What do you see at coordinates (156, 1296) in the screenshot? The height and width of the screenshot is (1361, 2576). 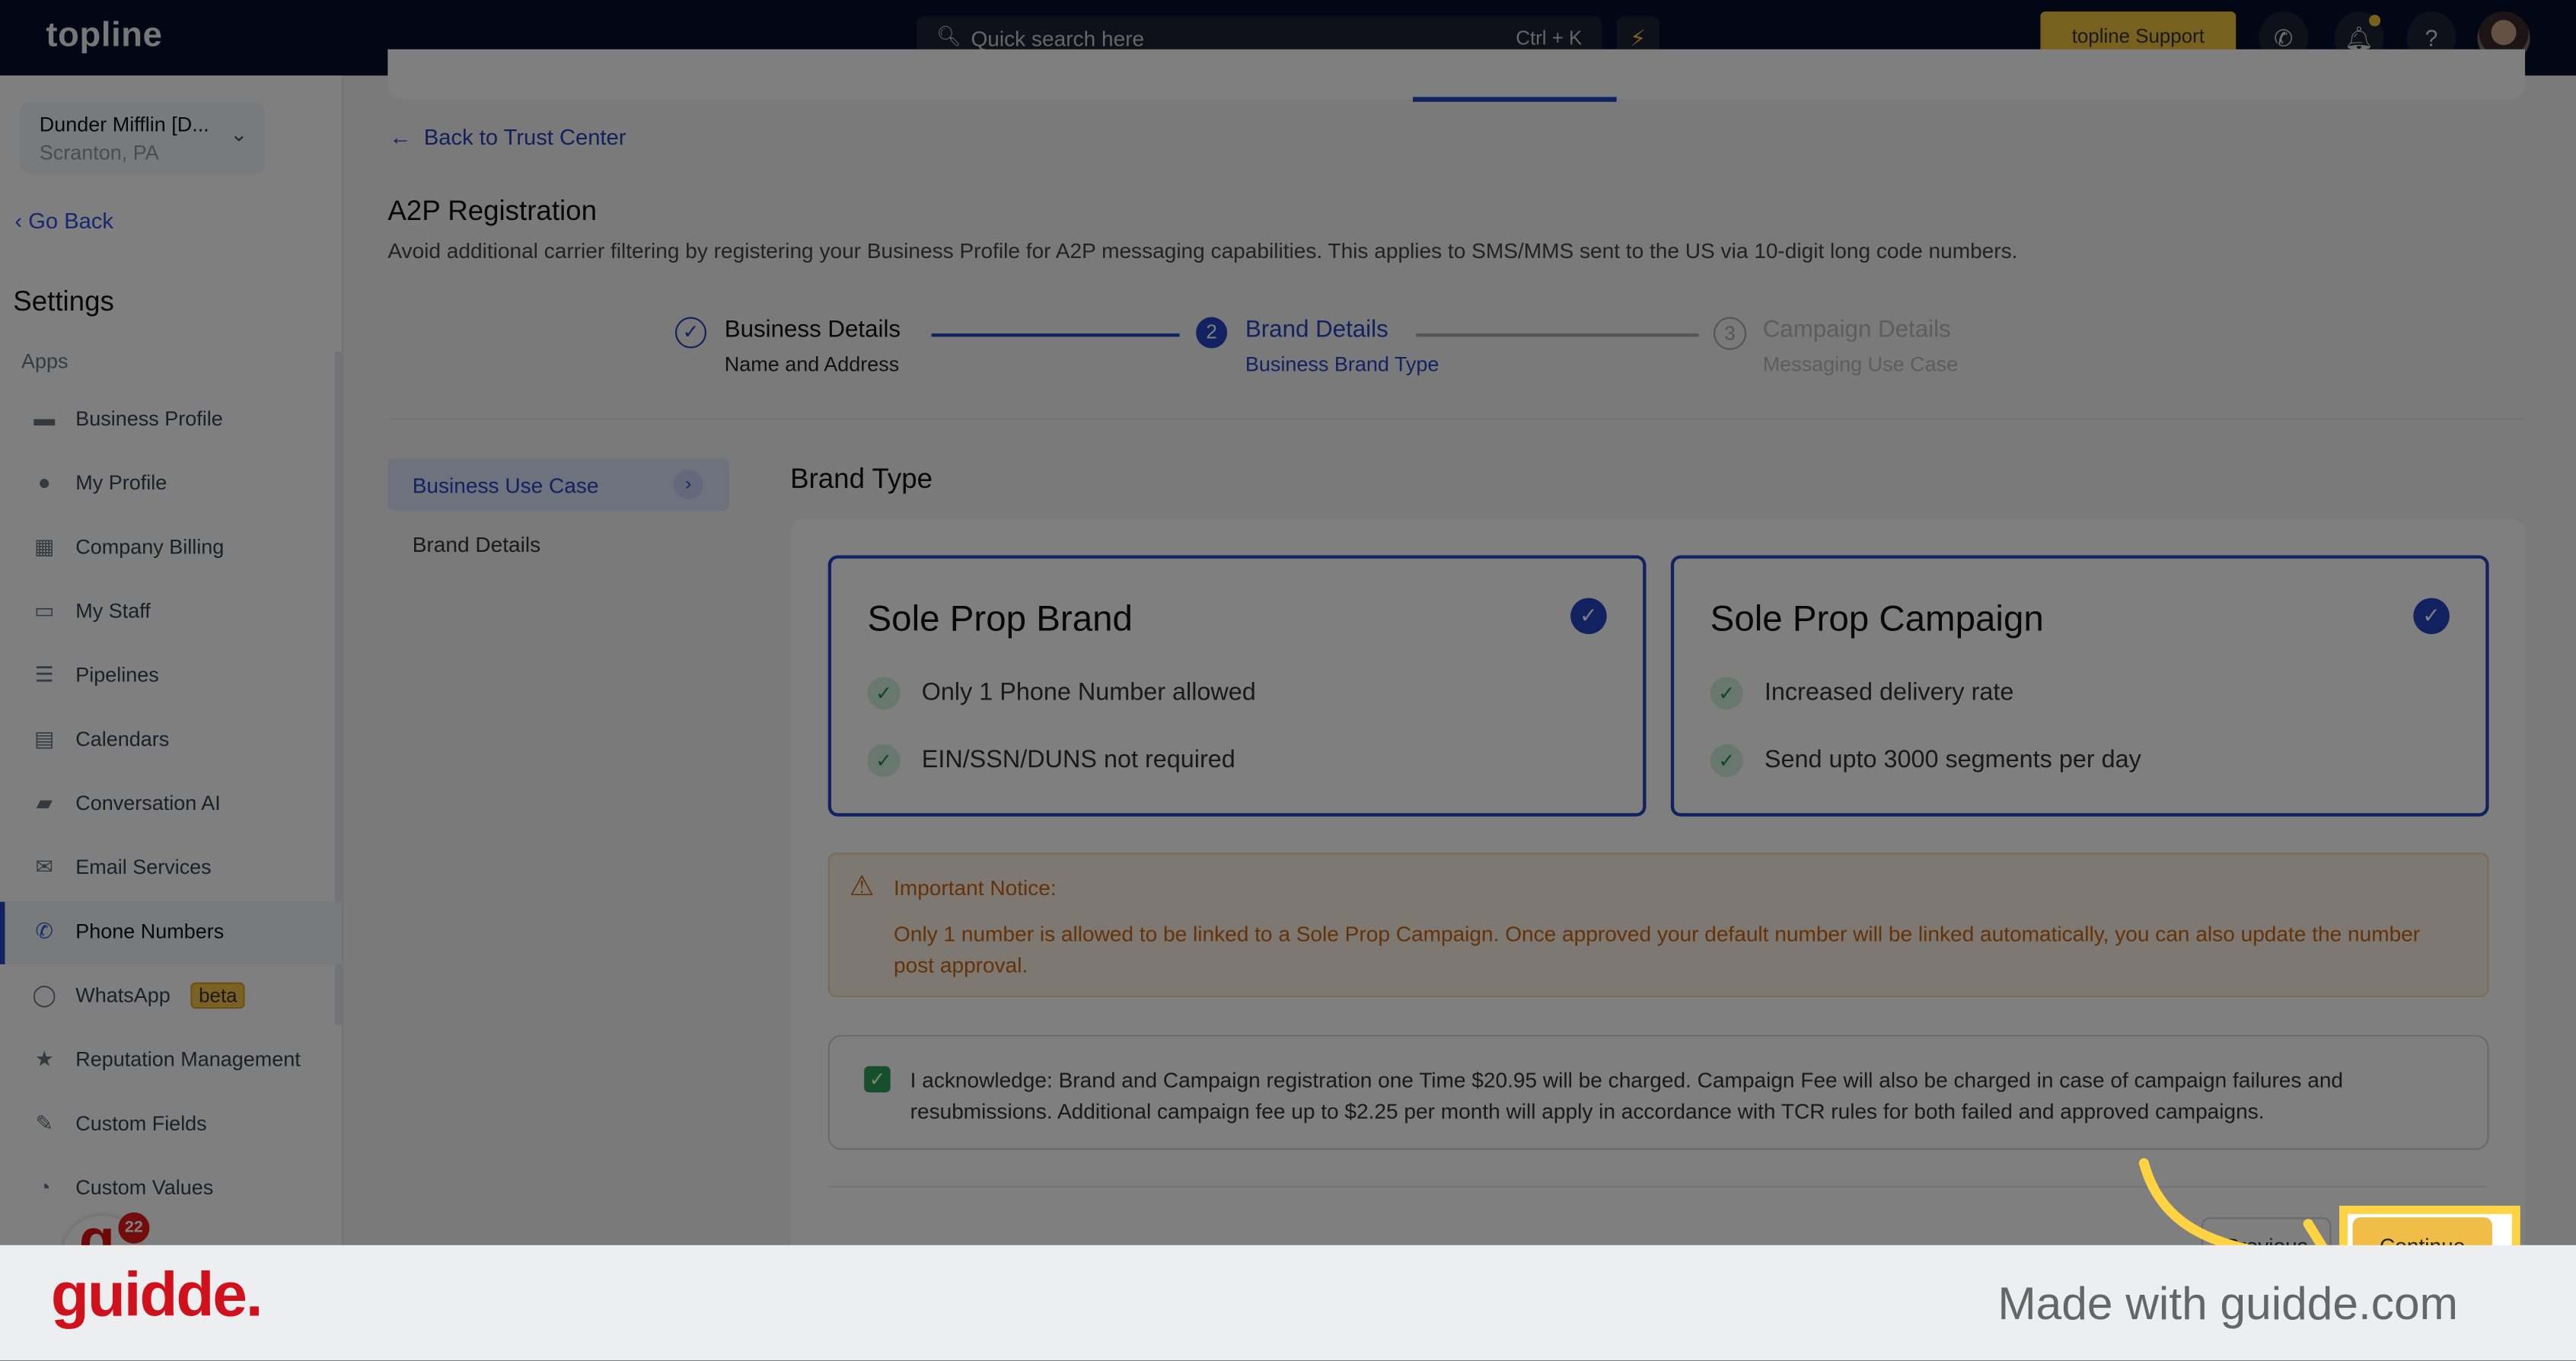 I see `guidde-logo: guidde.` at bounding box center [156, 1296].